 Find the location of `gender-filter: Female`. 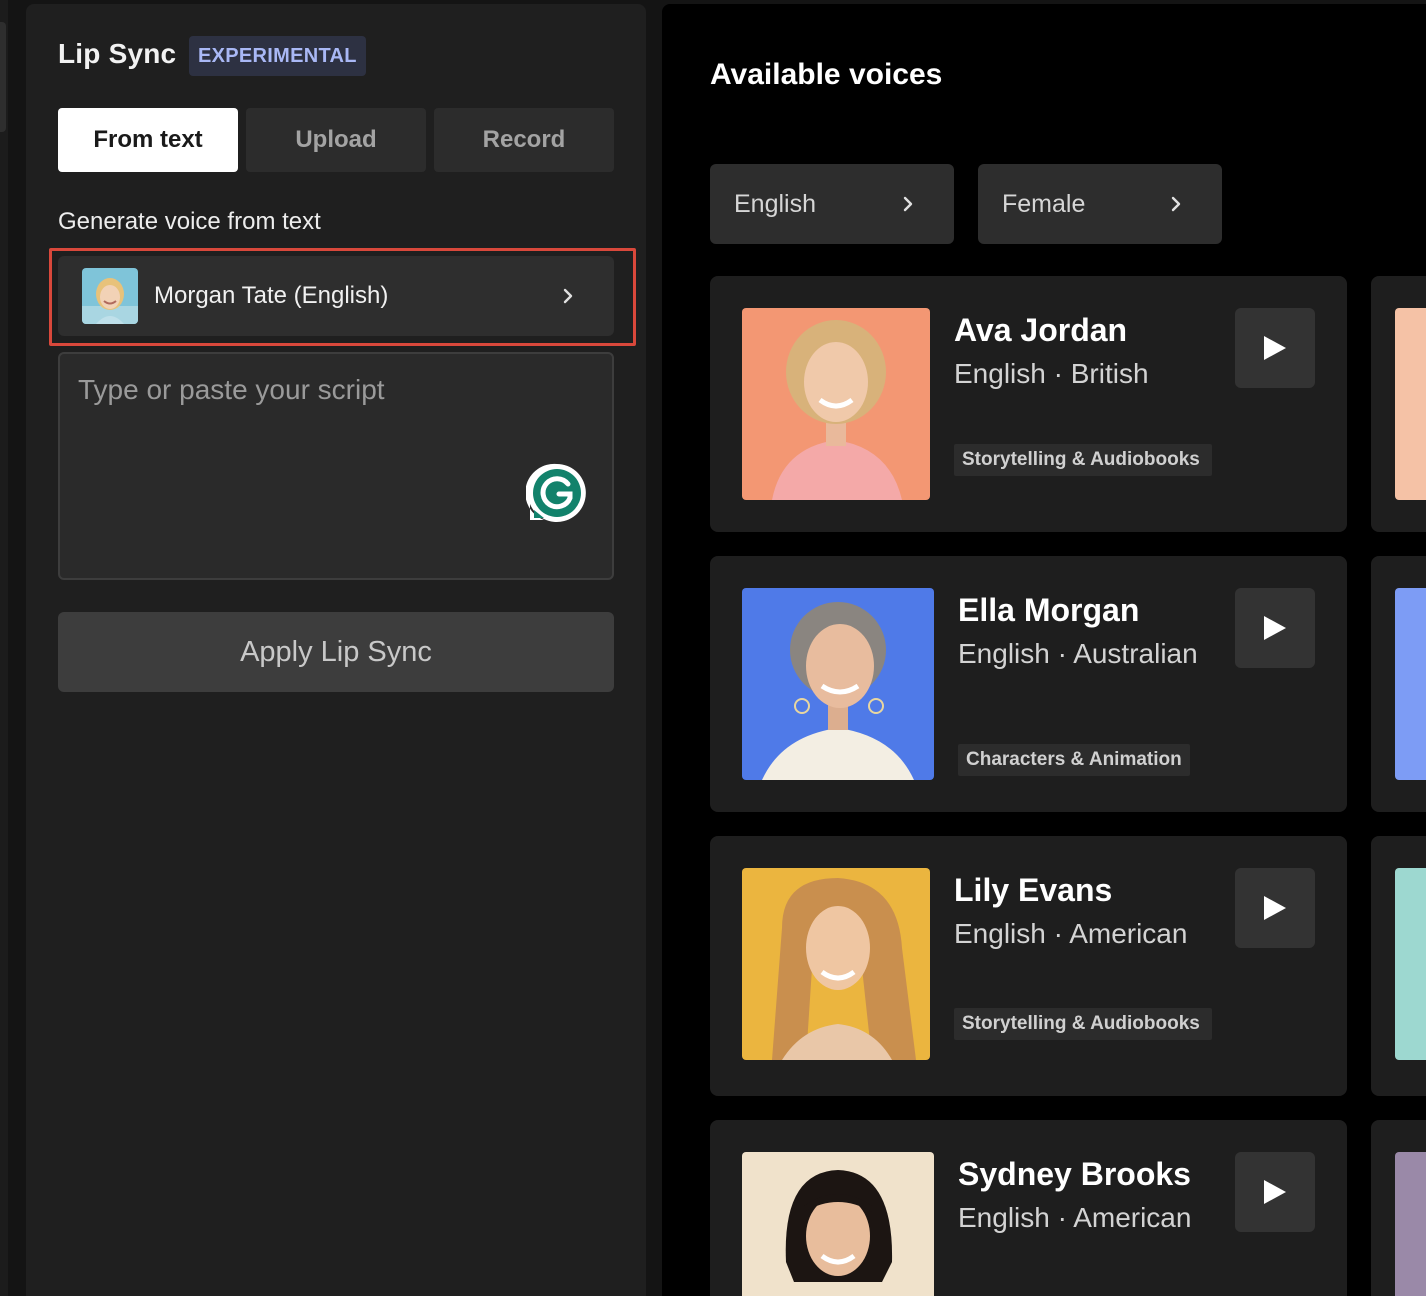

gender-filter: Female is located at coordinates (1100, 204).